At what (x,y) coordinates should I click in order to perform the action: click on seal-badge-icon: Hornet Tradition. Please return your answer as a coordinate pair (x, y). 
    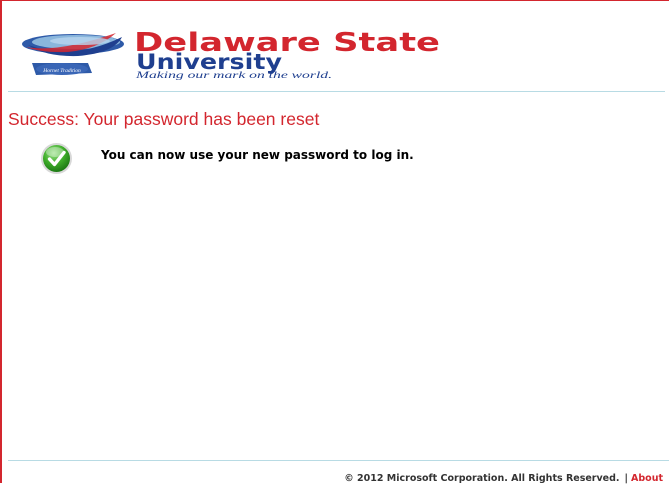
    Looking at the image, I should click on (62, 69).